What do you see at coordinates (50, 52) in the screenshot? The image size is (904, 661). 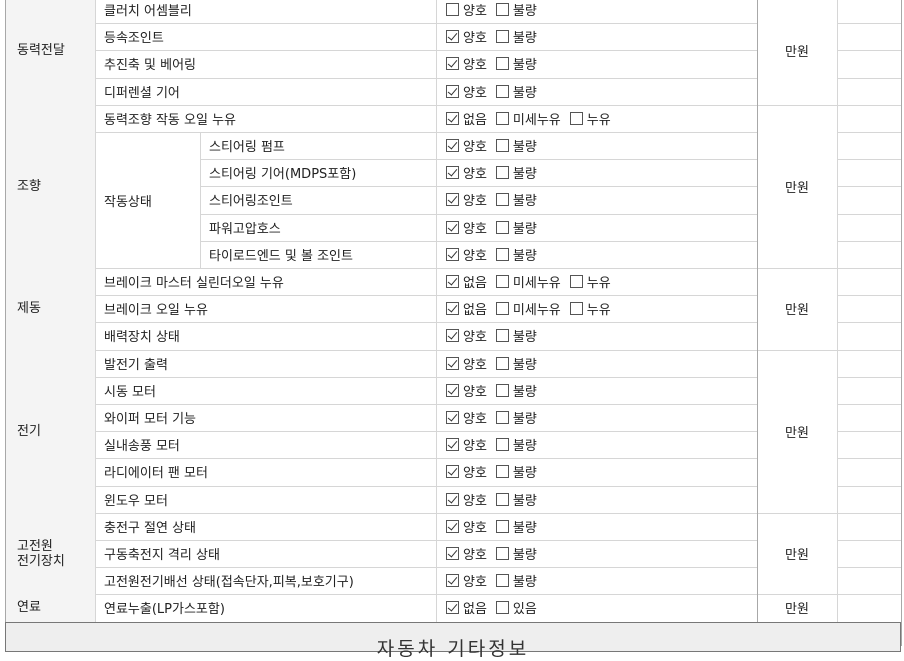 I see `category-cell: 동력전달` at bounding box center [50, 52].